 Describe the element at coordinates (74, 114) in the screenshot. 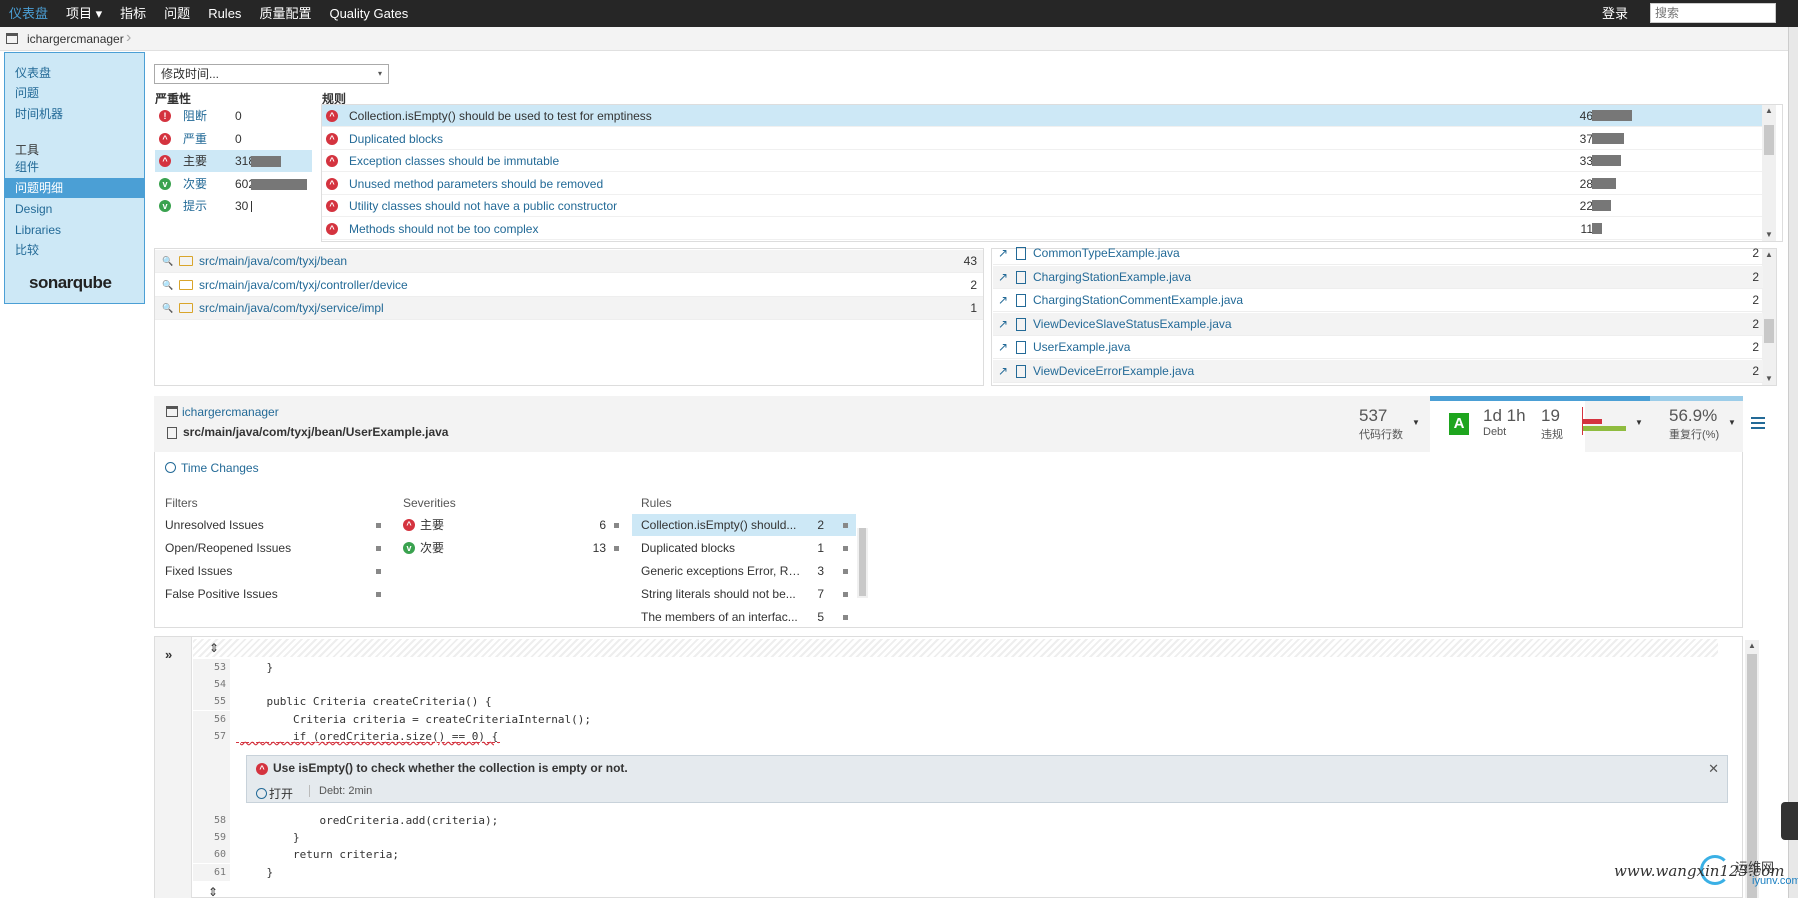

I see `sidebar-item-time-machine: 时间机器` at that location.